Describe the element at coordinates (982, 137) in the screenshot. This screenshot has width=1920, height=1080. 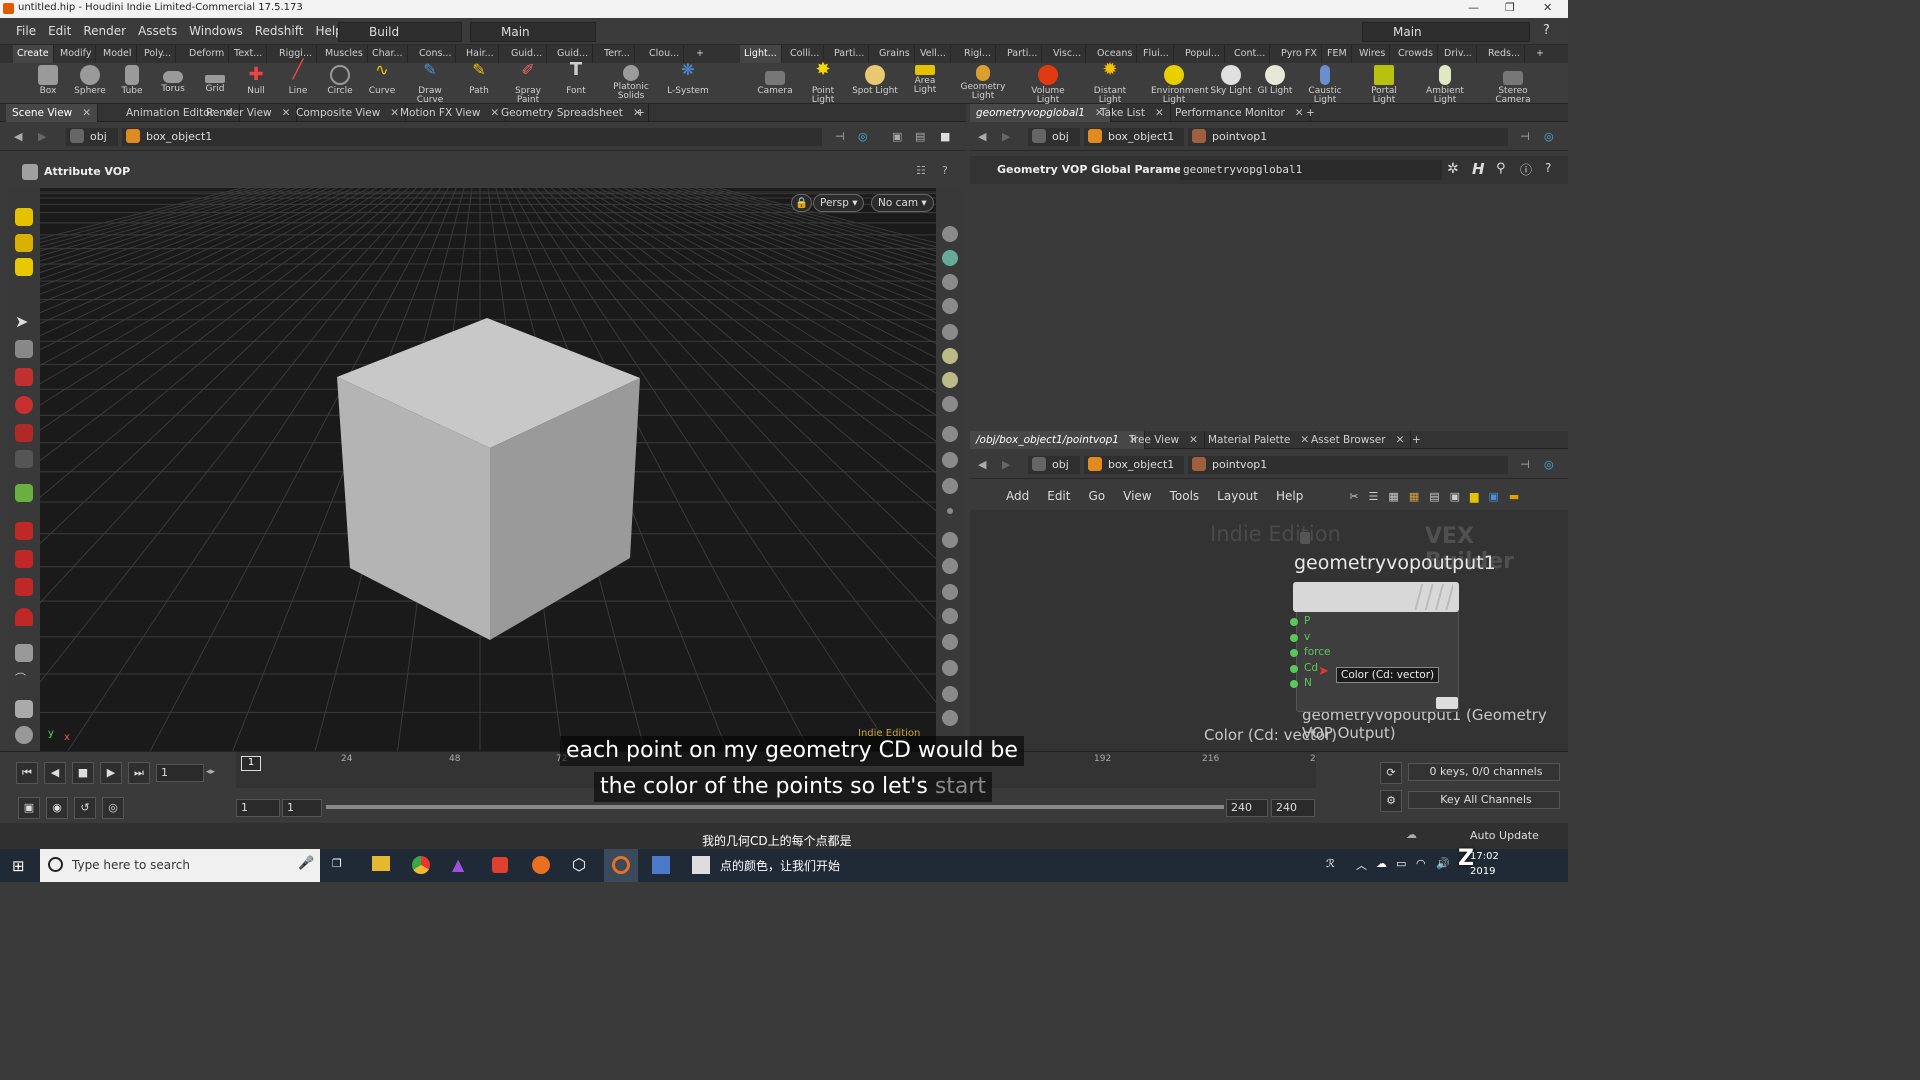
I see `back-icon-right: ◀` at that location.